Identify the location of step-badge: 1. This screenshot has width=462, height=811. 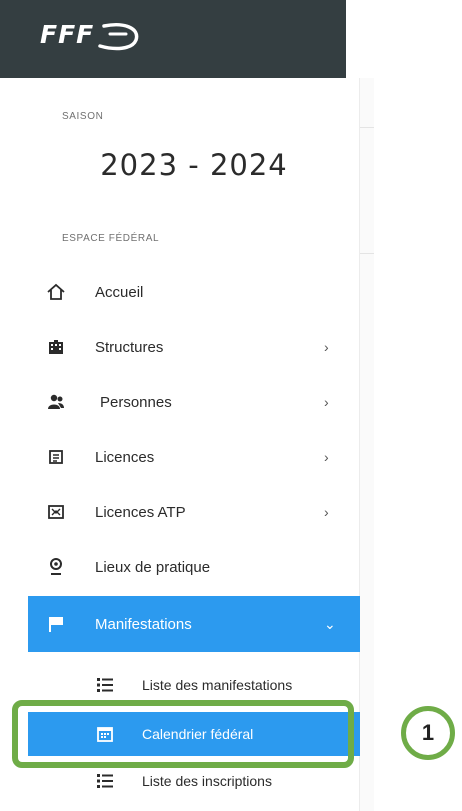
(428, 733).